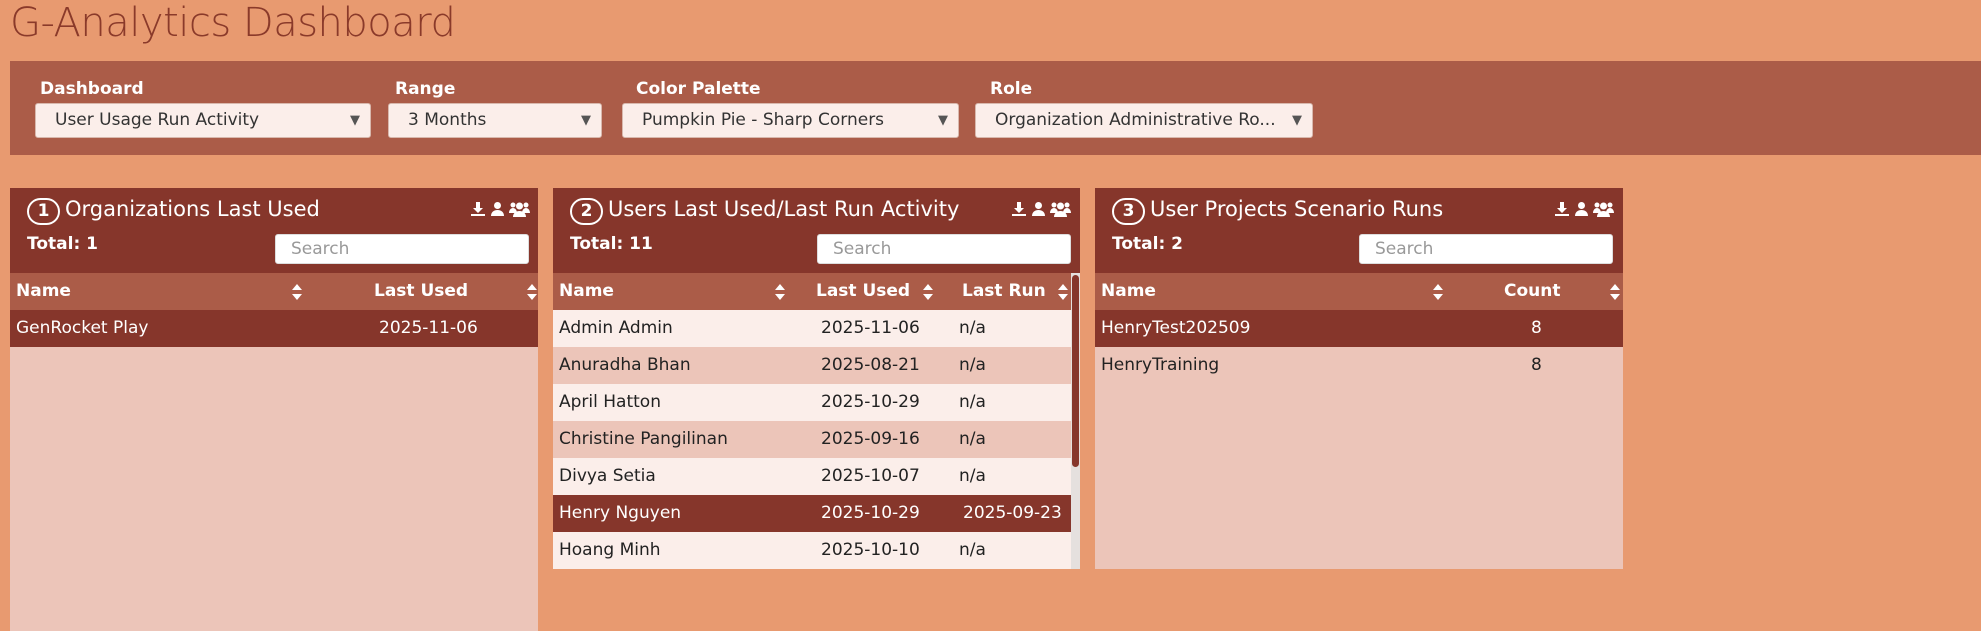  What do you see at coordinates (586, 211) in the screenshot?
I see `panel-number: 2` at bounding box center [586, 211].